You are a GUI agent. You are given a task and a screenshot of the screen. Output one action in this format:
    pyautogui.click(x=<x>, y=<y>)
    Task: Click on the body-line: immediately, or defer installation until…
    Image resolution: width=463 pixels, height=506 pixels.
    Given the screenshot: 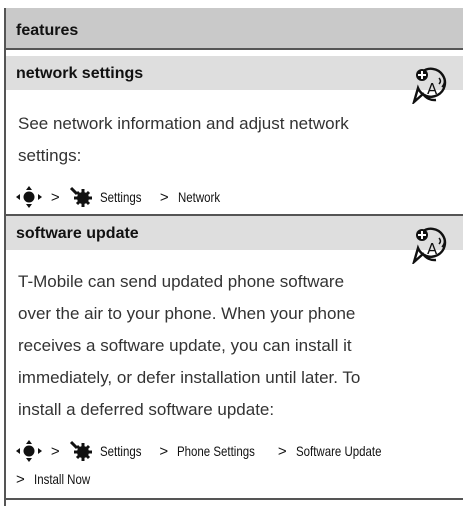 What is the action you would take?
    pyautogui.click(x=189, y=377)
    